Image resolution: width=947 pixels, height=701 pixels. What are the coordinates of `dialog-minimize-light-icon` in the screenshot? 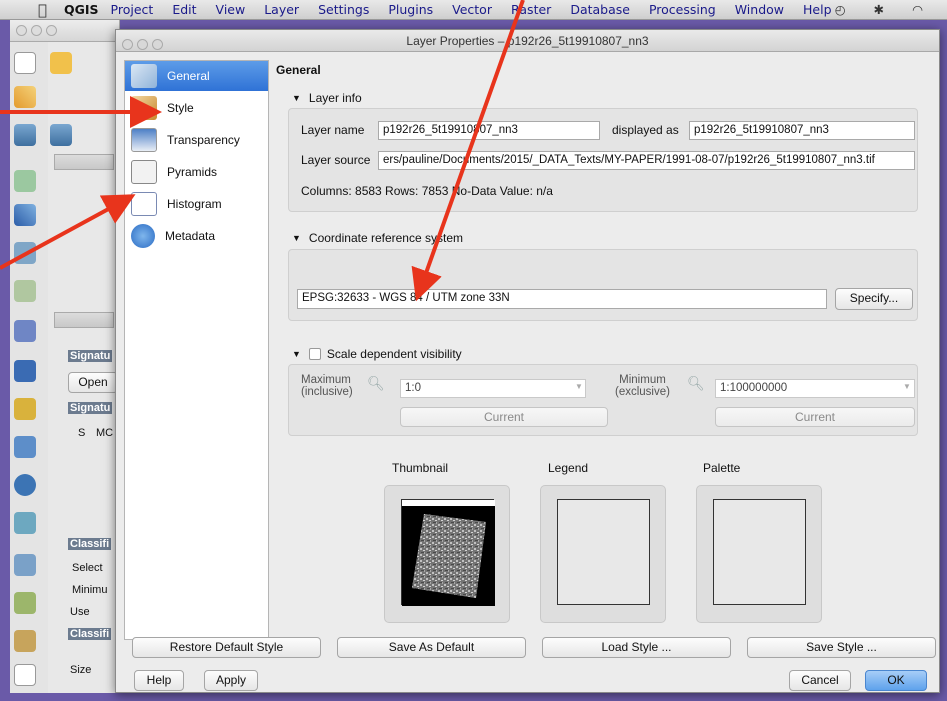 It's located at (142, 44).